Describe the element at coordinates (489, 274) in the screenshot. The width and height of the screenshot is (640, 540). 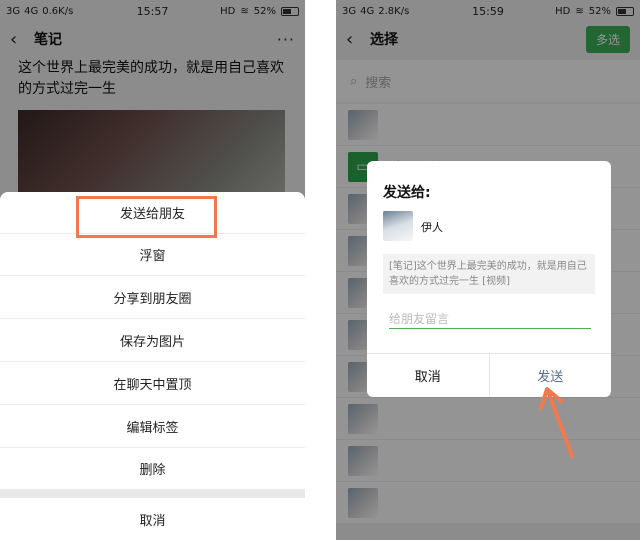
I see `message-preview: [笔记]这个世界上最完美的成功，就是用自己喜欢的方式过完一生 [视频]` at that location.